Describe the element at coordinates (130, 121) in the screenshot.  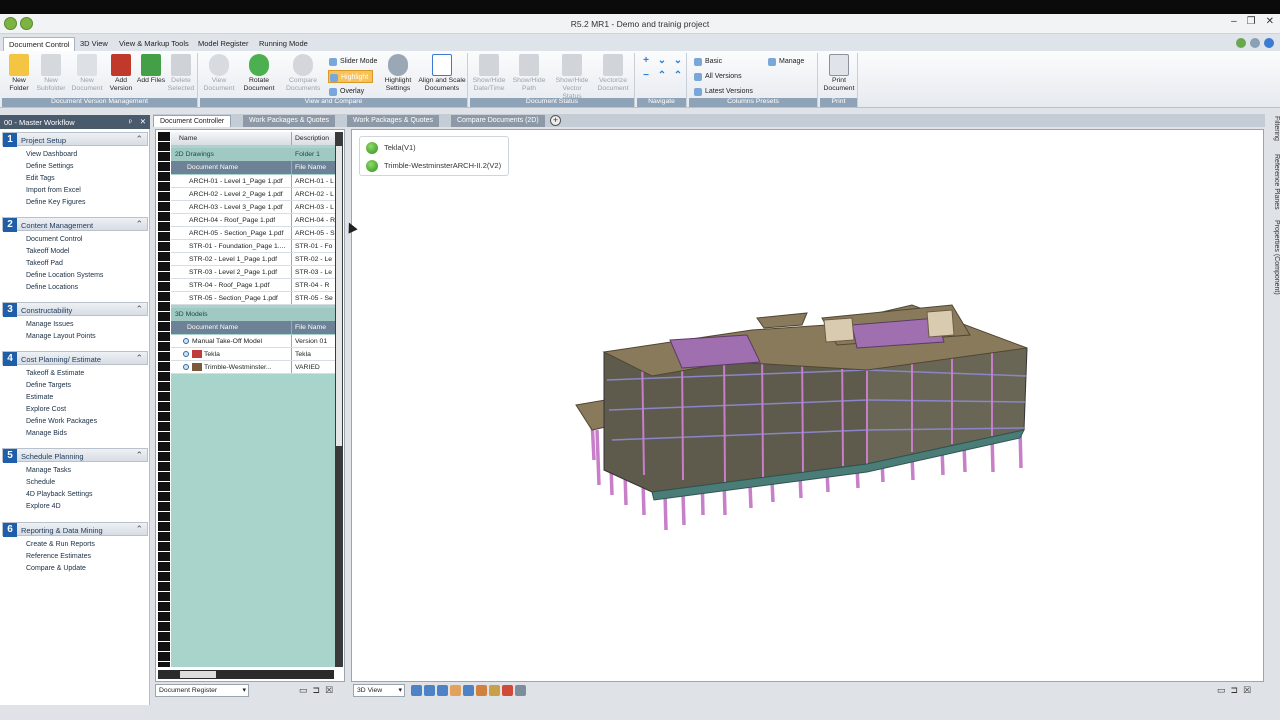
I see `pin-icon: ᵖ` at that location.